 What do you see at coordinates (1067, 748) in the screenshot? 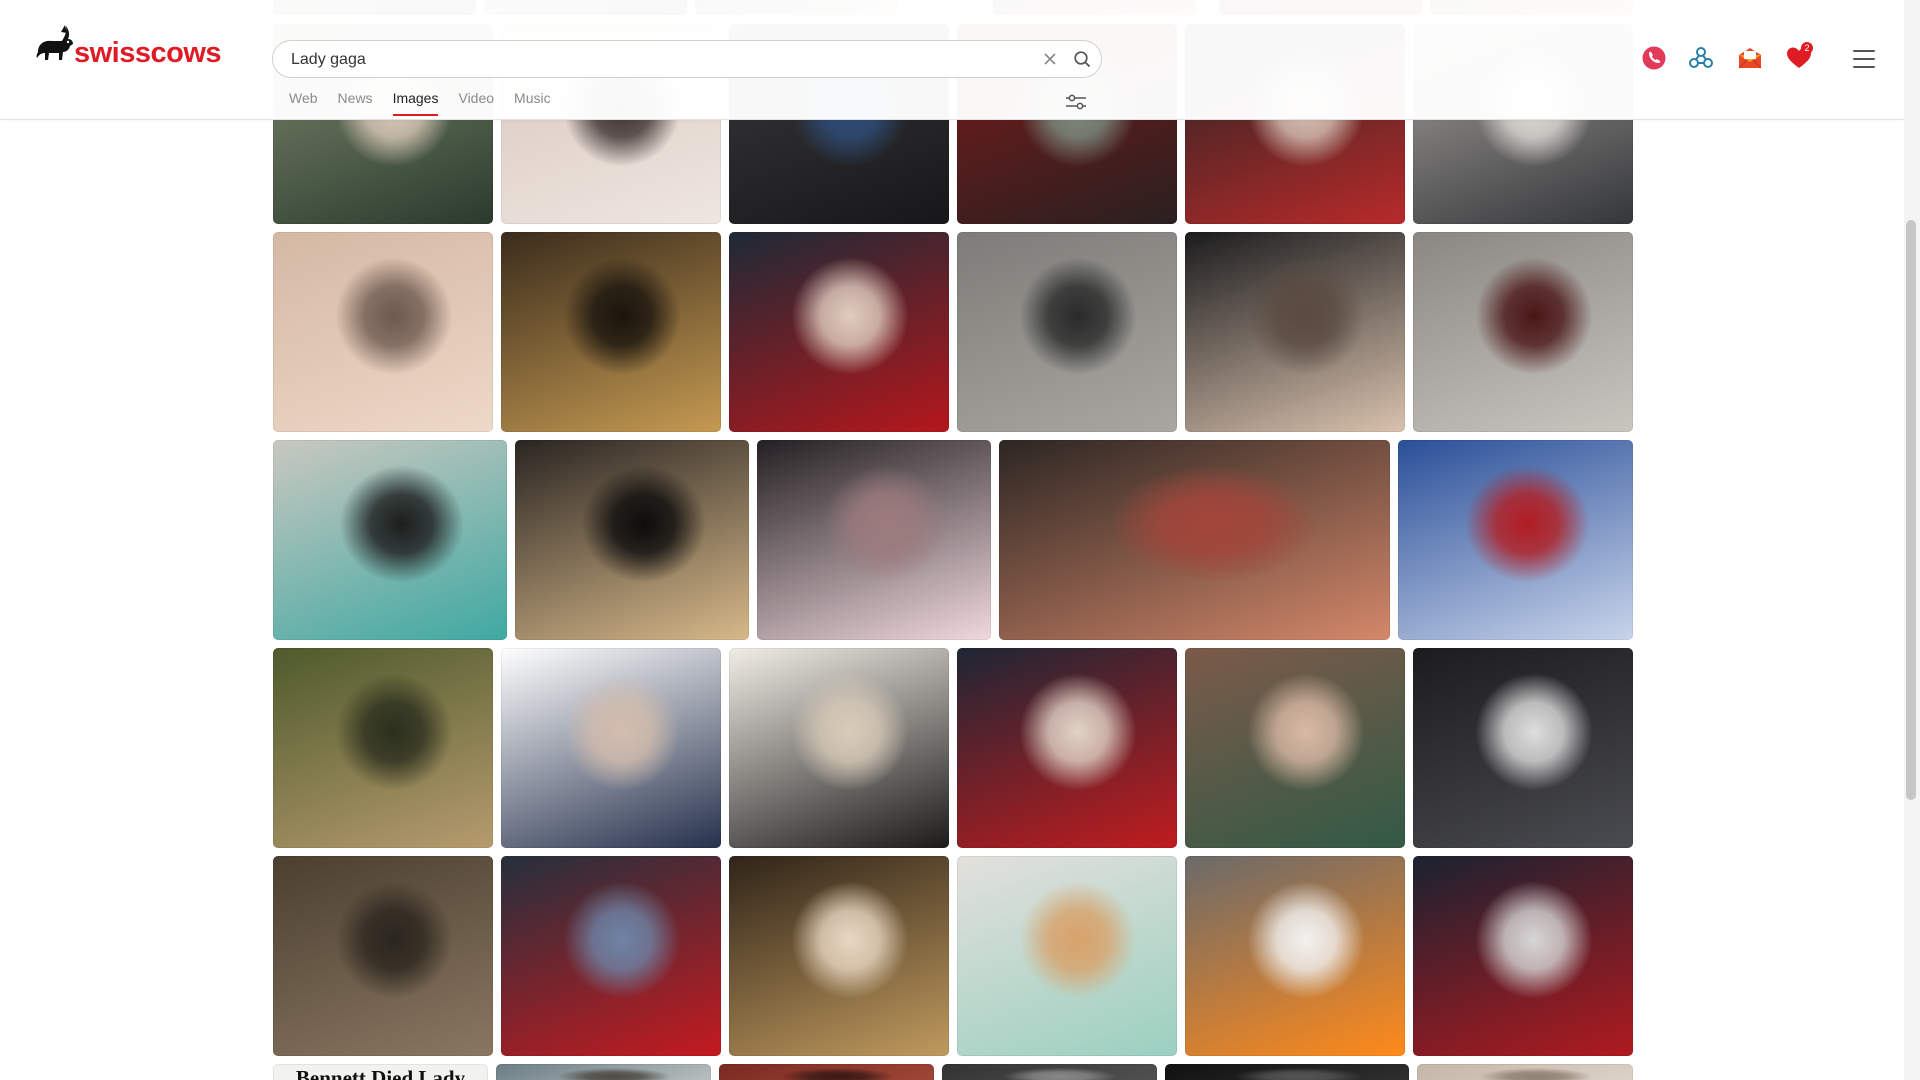
I see `image-police-red-blazer` at bounding box center [1067, 748].